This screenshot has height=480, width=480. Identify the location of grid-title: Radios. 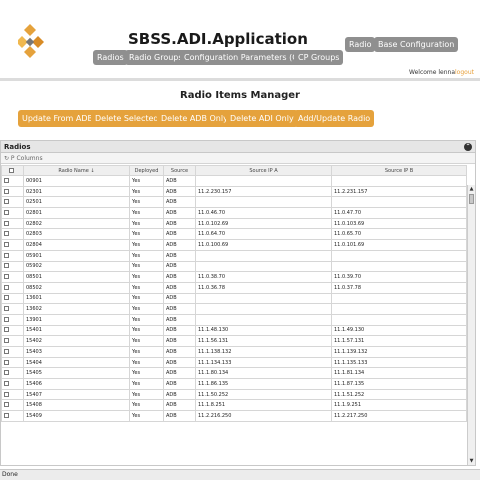
(17, 147).